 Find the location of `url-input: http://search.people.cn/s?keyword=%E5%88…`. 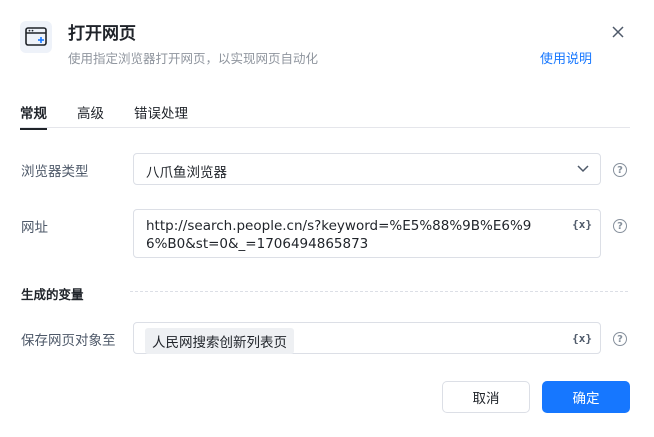

url-input: http://search.people.cn/s?keyword=%E5%88… is located at coordinates (367, 233).